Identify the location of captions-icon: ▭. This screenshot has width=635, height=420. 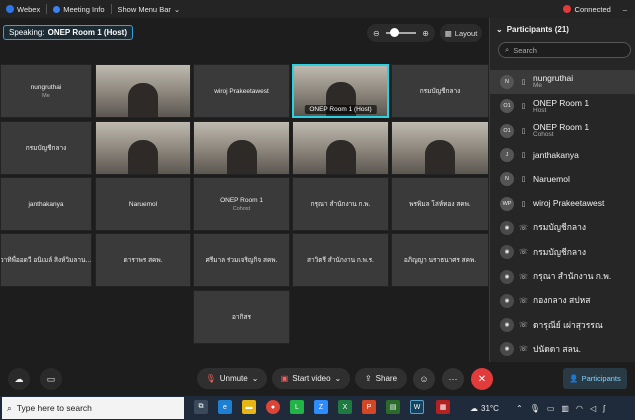
(51, 379).